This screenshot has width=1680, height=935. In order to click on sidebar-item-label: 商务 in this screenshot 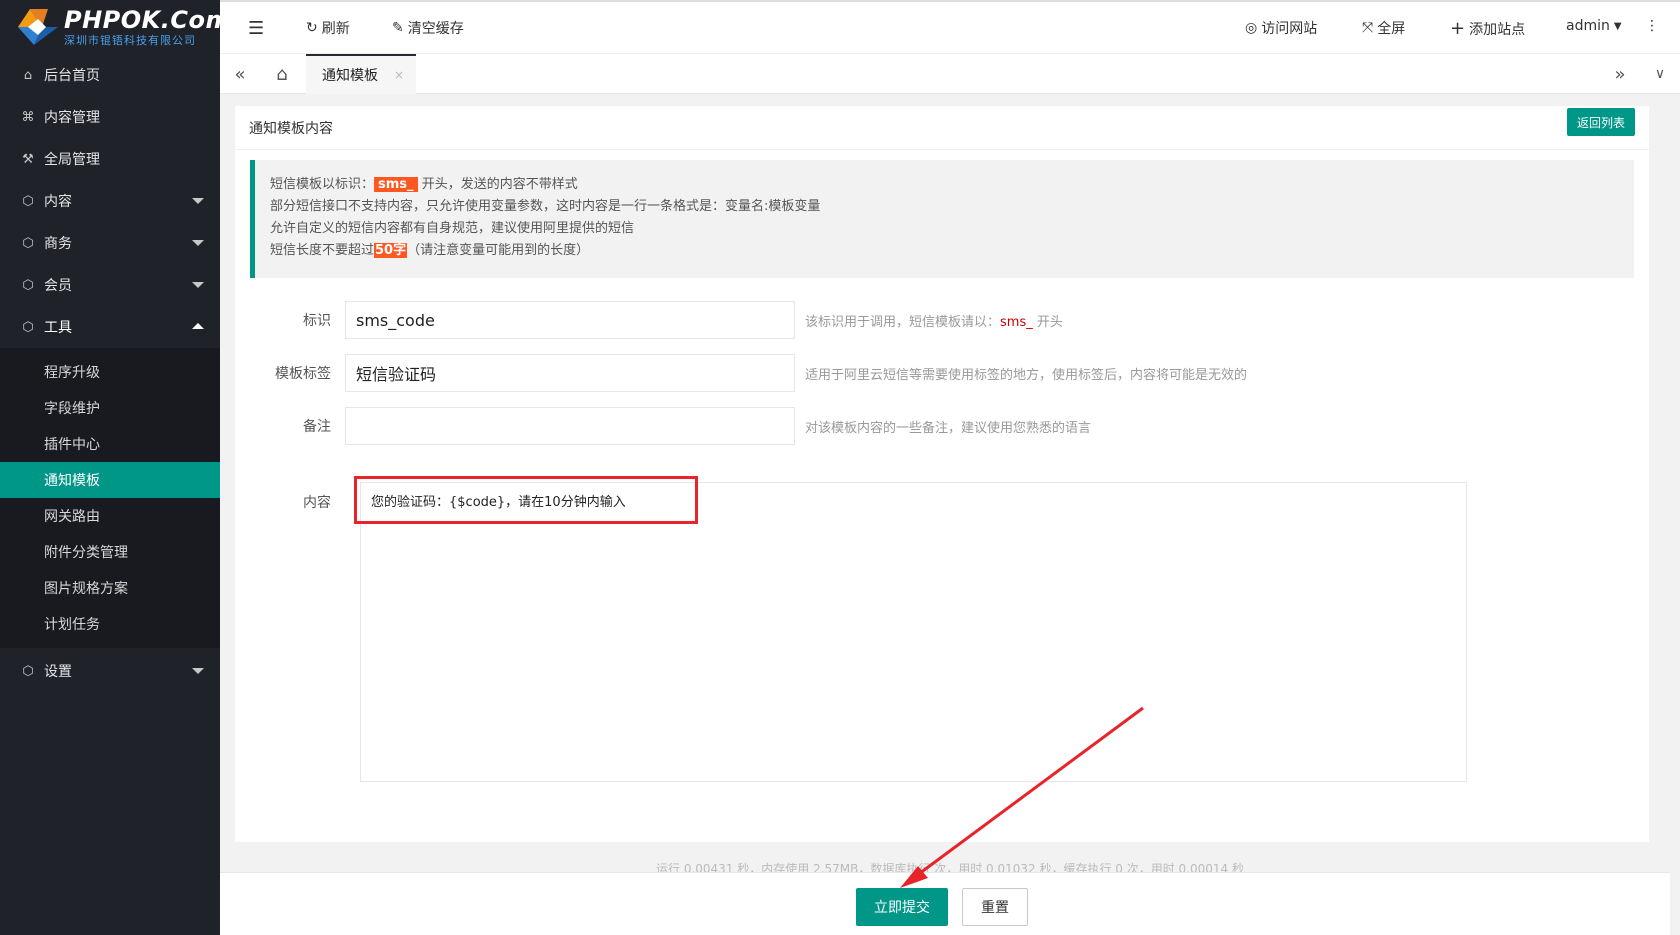, I will do `click(58, 244)`.